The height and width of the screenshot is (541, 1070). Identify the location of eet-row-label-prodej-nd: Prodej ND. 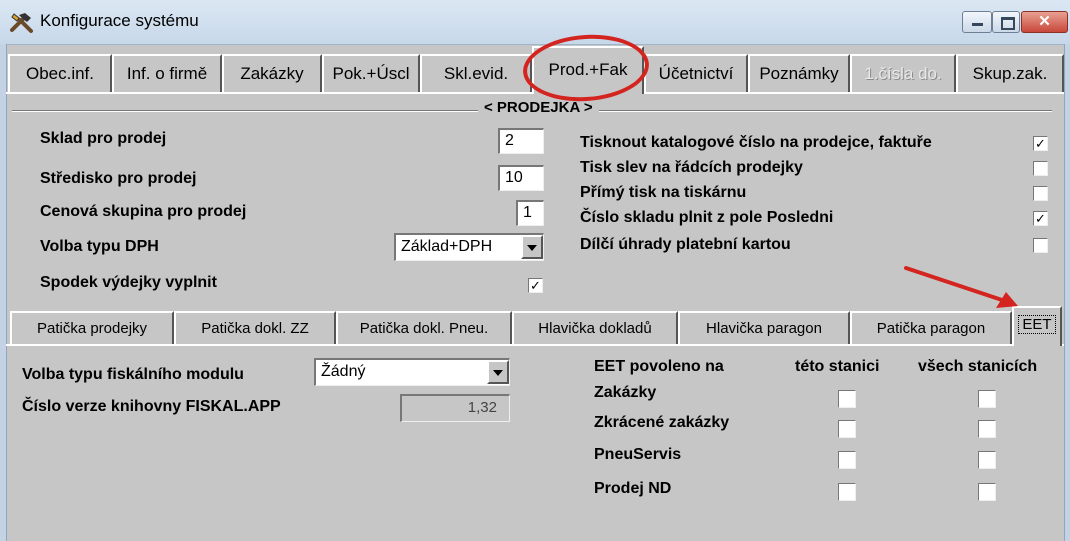
(633, 488).